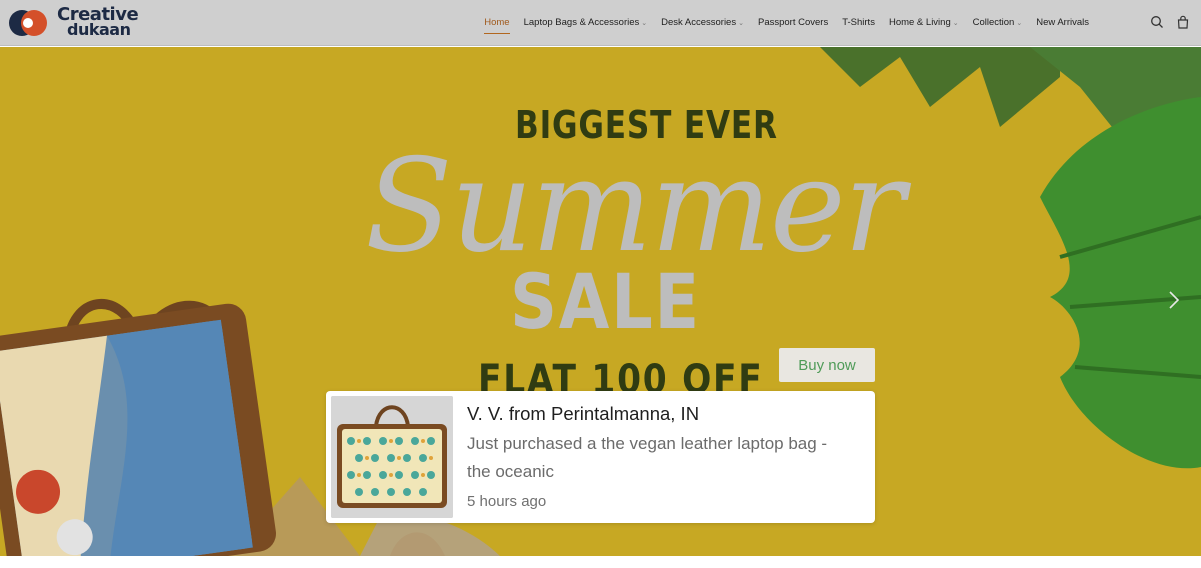 This screenshot has height=568, width=1201. I want to click on purchase-timestamp: 5 hours ago, so click(507, 501).